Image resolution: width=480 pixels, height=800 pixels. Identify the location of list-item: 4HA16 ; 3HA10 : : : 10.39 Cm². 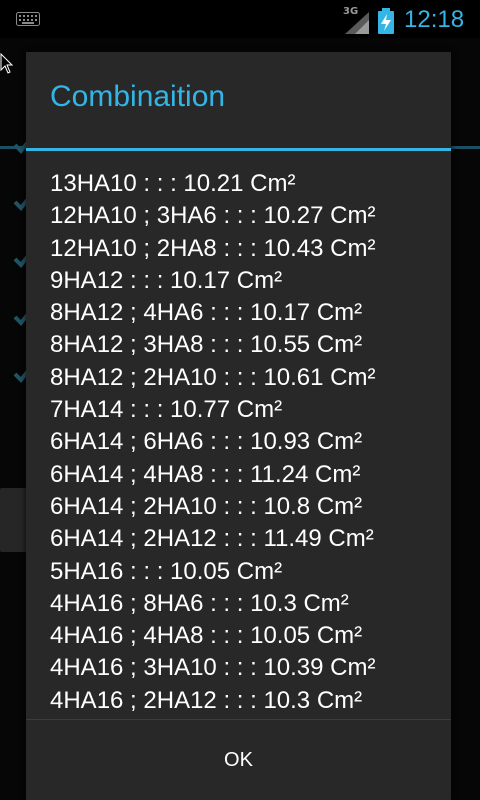
(213, 668).